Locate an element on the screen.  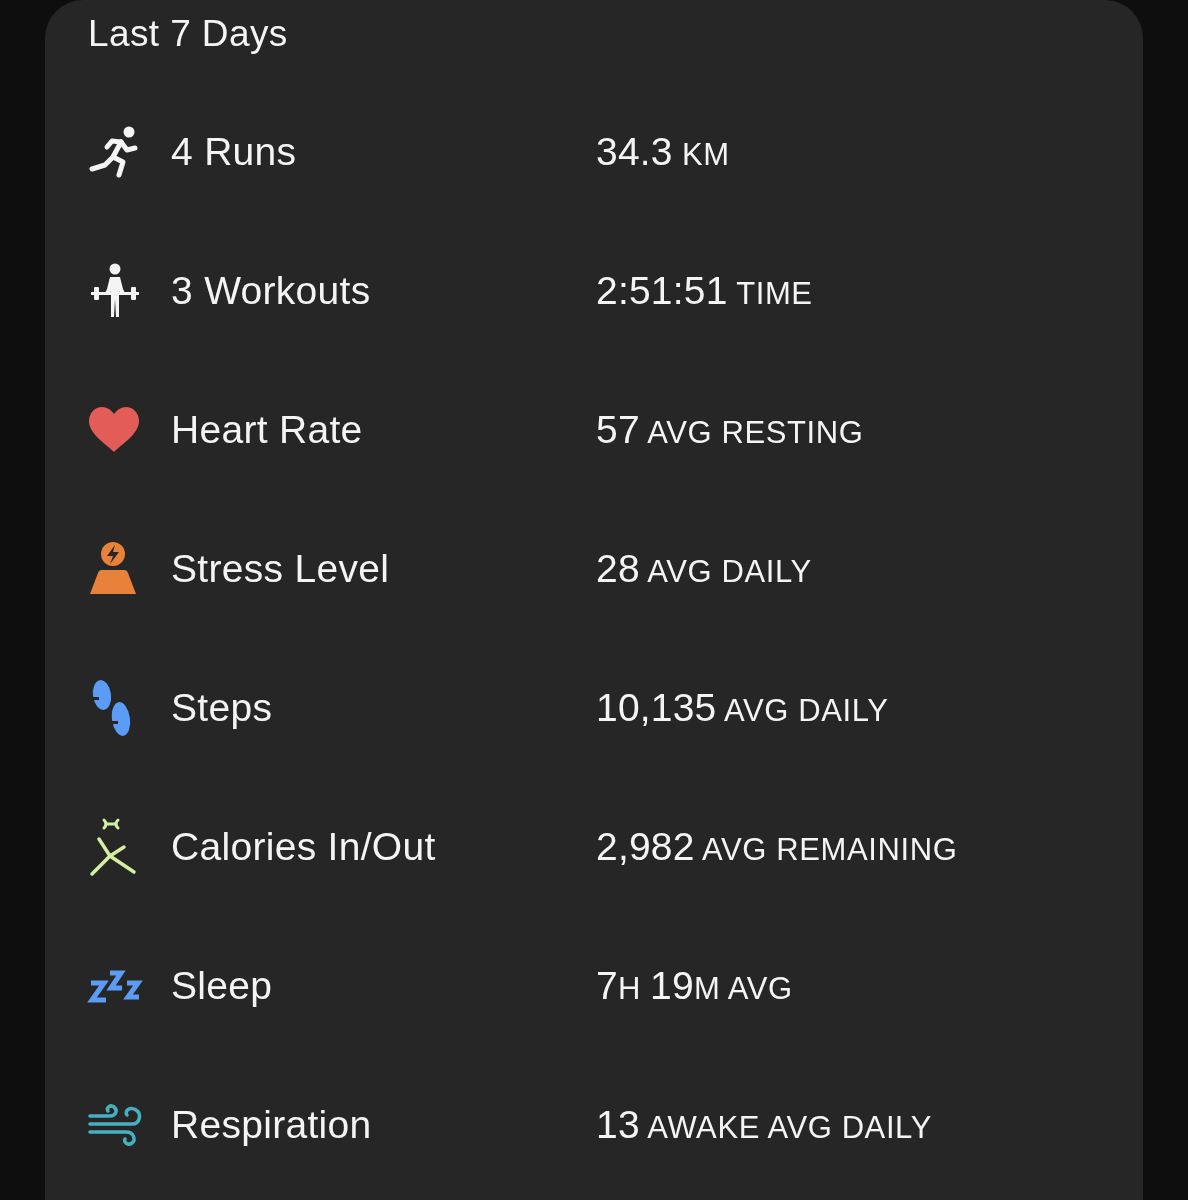
stat-label: 3 Workouts is located at coordinates (271, 290).